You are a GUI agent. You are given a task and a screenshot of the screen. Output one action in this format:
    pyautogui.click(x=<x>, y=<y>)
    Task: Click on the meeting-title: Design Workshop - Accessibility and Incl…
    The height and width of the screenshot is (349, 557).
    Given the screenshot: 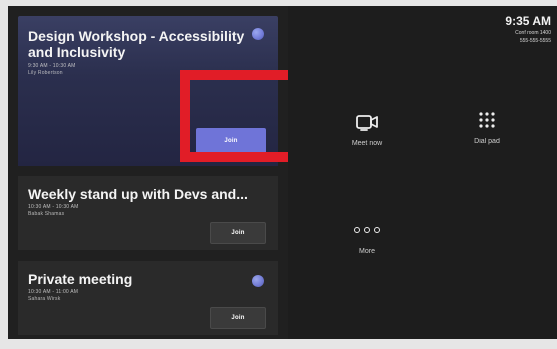 What is the action you would take?
    pyautogui.click(x=136, y=44)
    